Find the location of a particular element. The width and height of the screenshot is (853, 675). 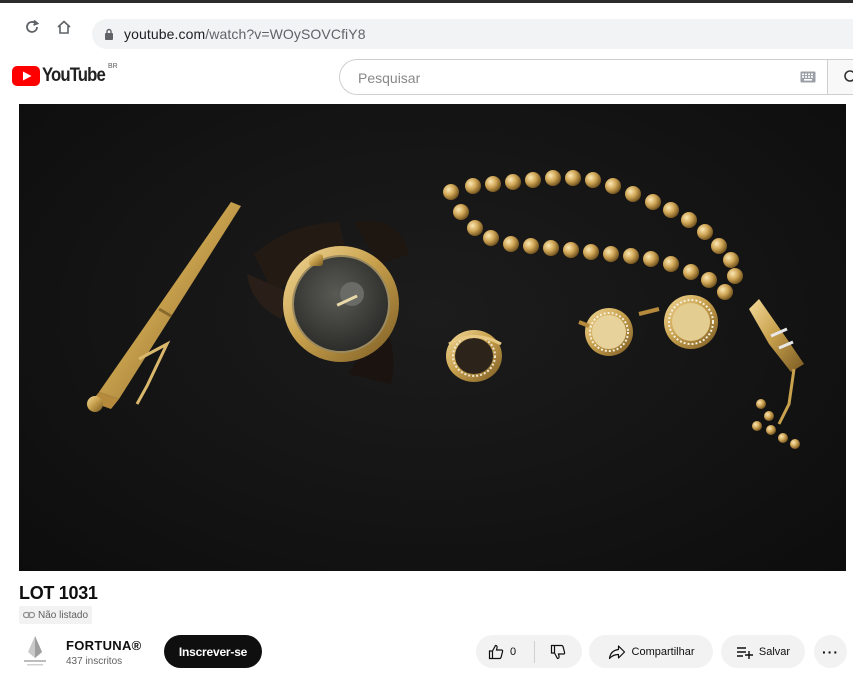

watch is located at coordinates (328, 302).